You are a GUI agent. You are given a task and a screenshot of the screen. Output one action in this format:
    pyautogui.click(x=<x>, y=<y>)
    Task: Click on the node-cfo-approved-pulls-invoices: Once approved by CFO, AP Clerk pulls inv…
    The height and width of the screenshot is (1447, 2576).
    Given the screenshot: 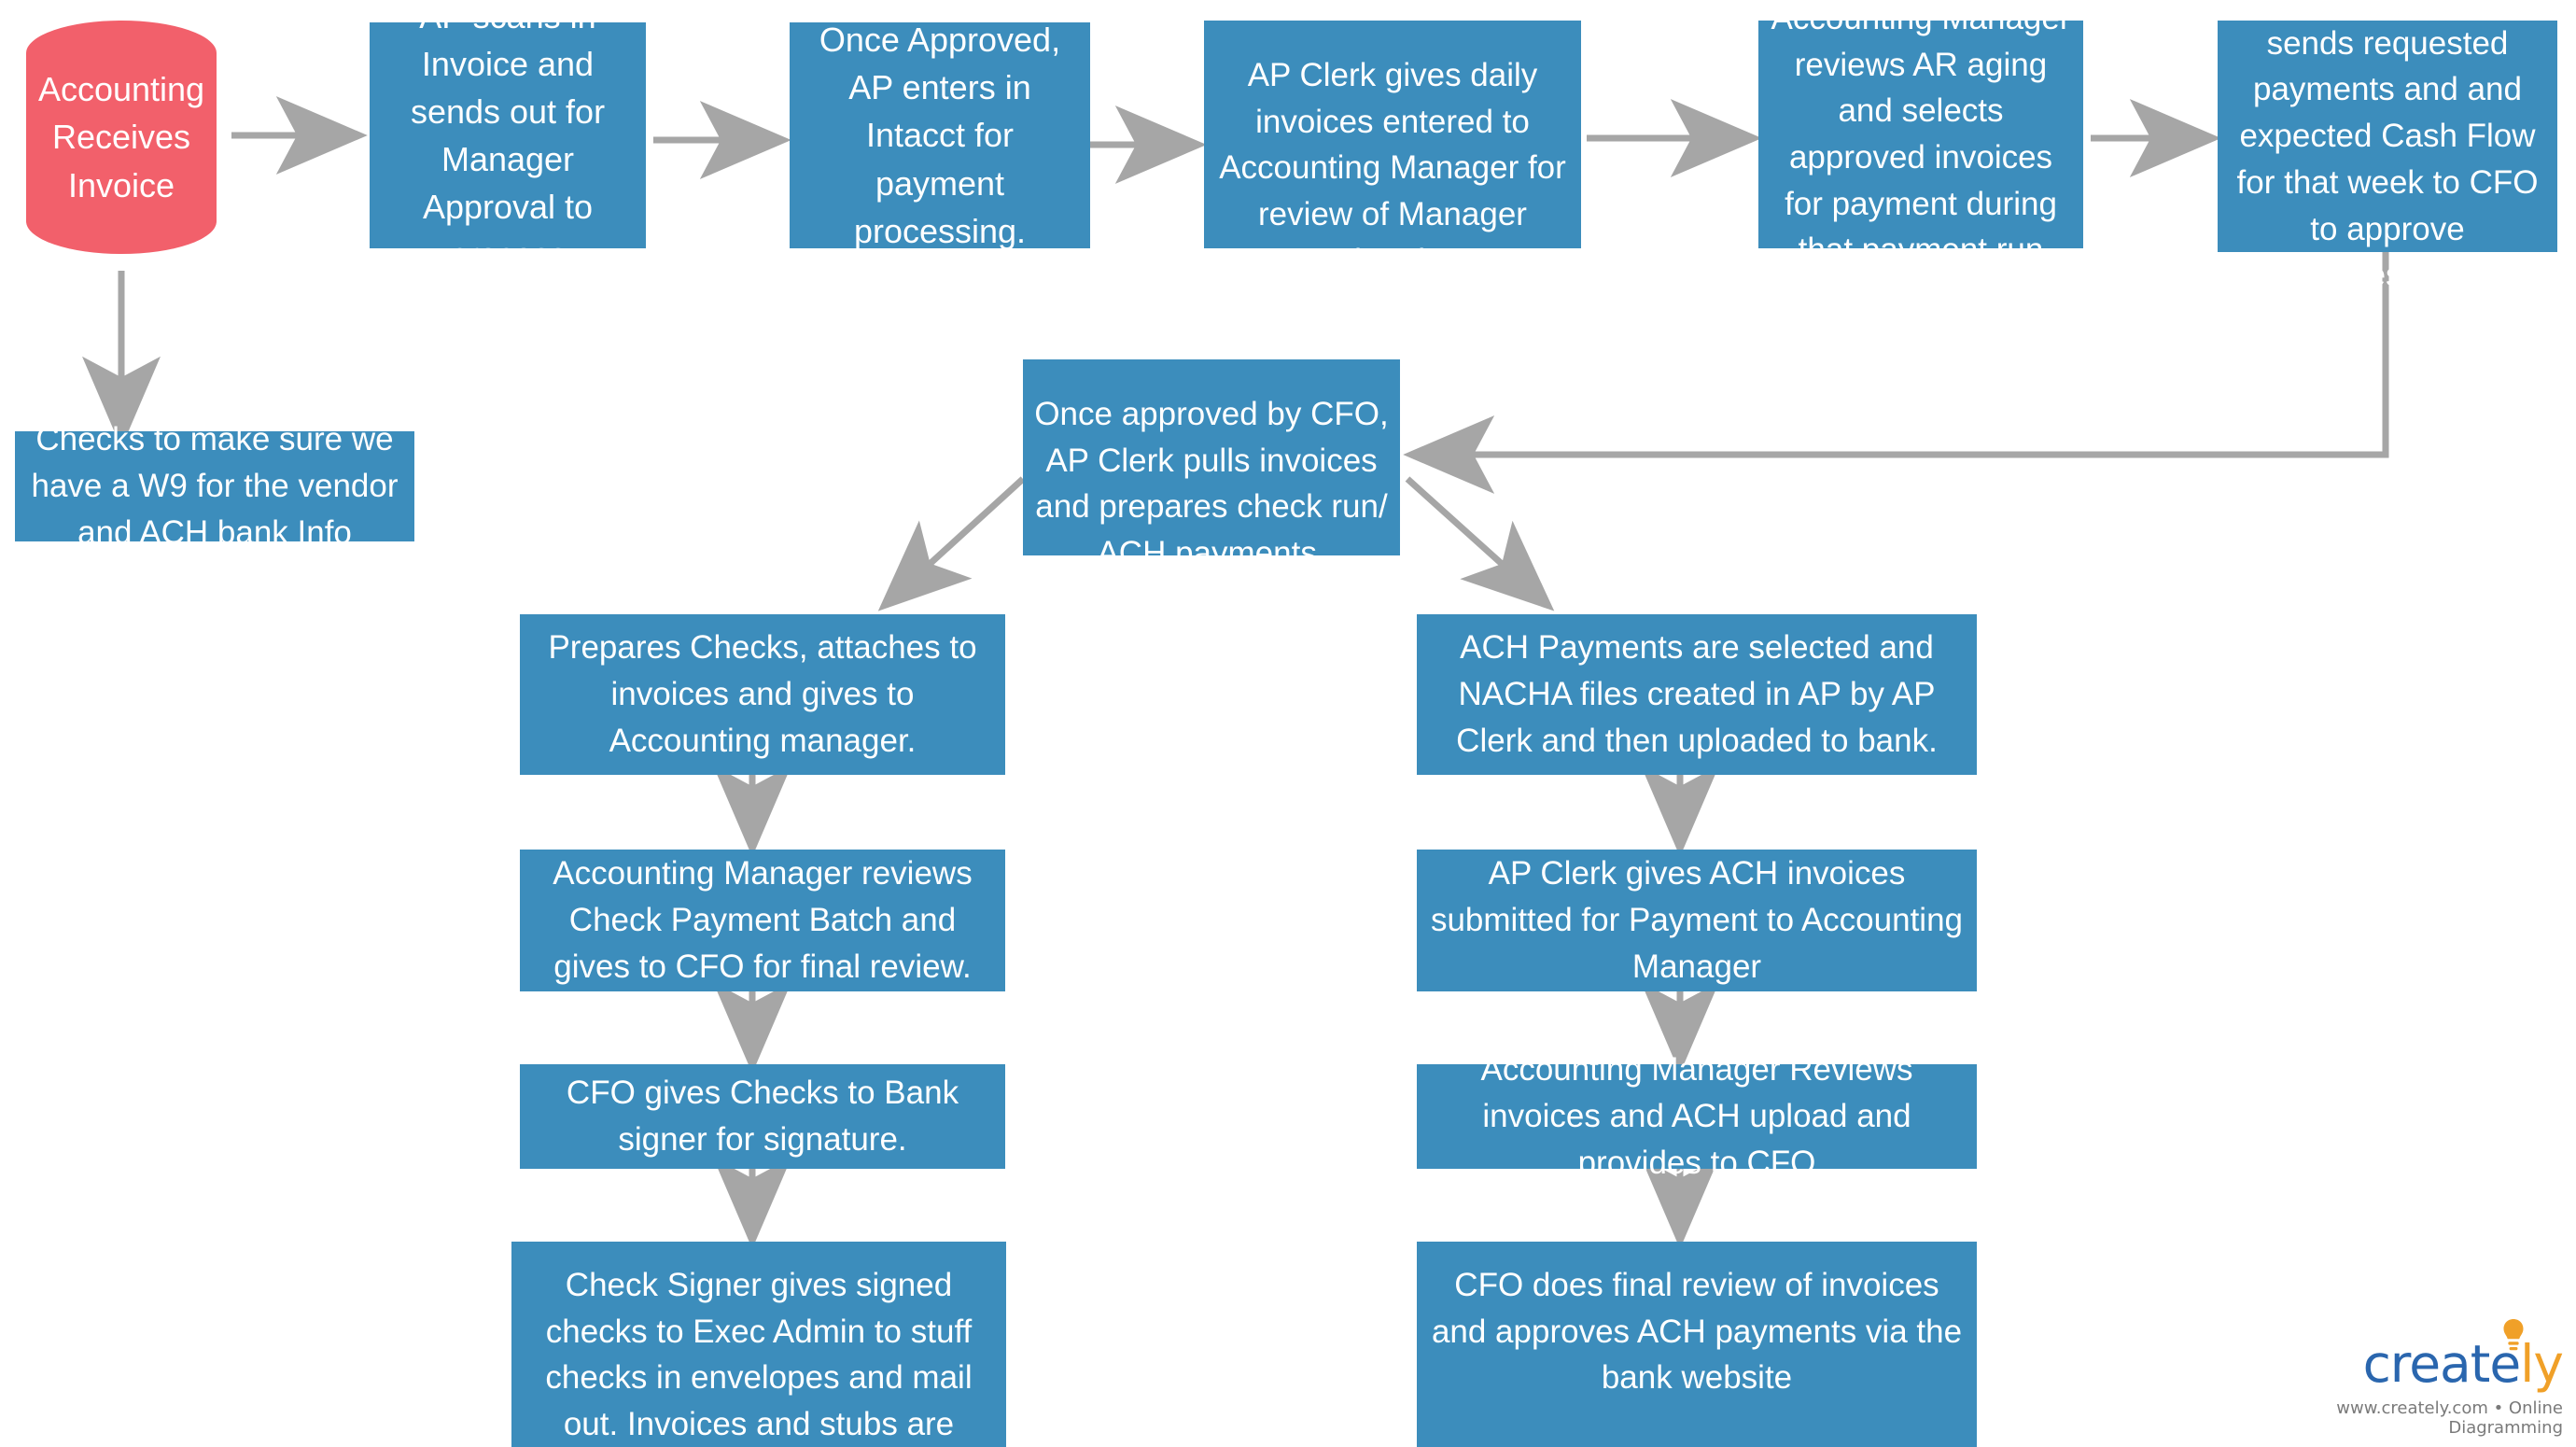 What is the action you would take?
    pyautogui.click(x=1211, y=465)
    